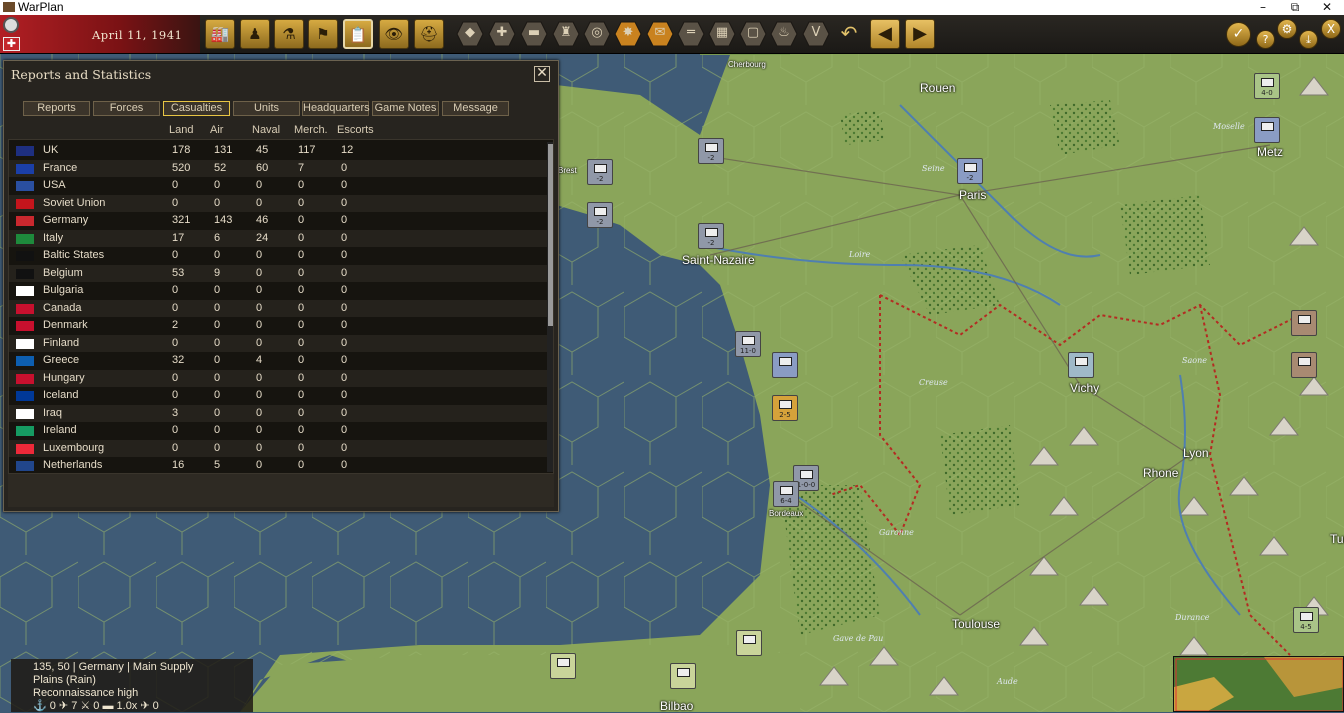 The height and width of the screenshot is (713, 1344). I want to click on filter-hex-button: ✸, so click(628, 34).